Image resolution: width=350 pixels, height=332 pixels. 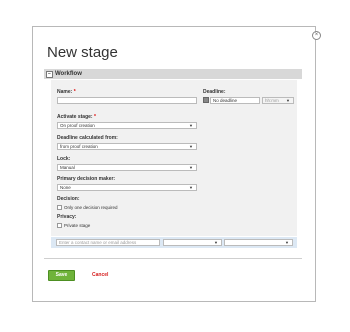 I want to click on primary-decision-maker-label: Primary decision maker:, so click(x=86, y=179).